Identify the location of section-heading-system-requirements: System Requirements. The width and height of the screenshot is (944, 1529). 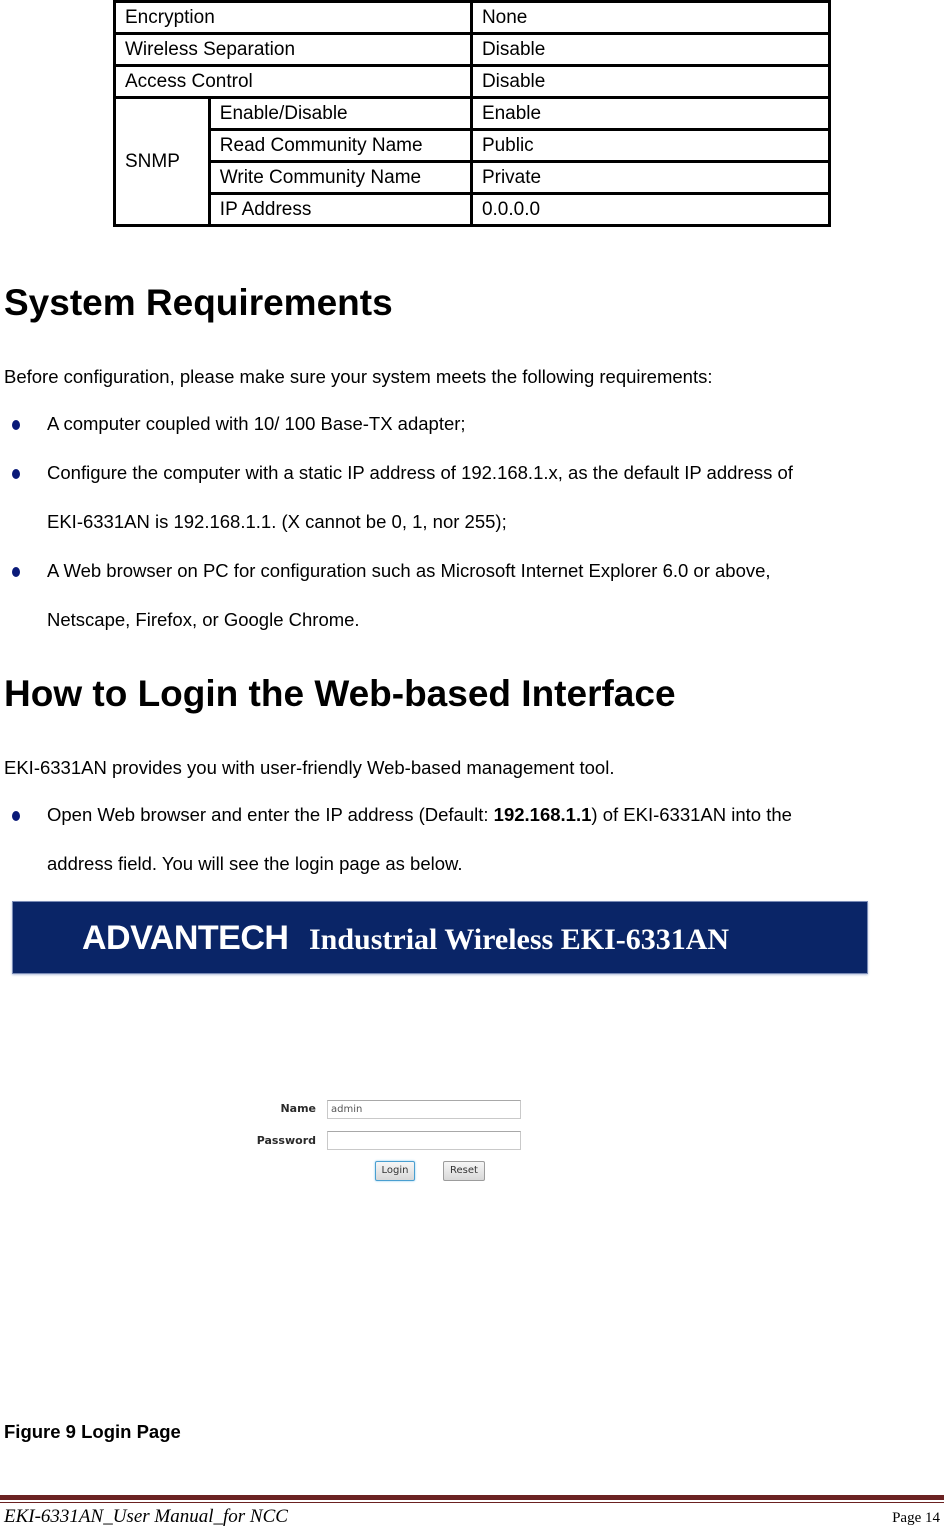
(198, 302).